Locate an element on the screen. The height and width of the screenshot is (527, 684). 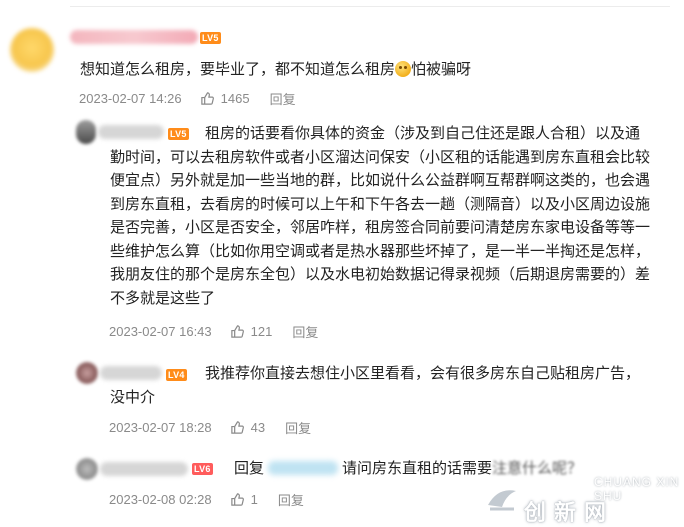
watermark-logo-icon is located at coordinates (502, 497).